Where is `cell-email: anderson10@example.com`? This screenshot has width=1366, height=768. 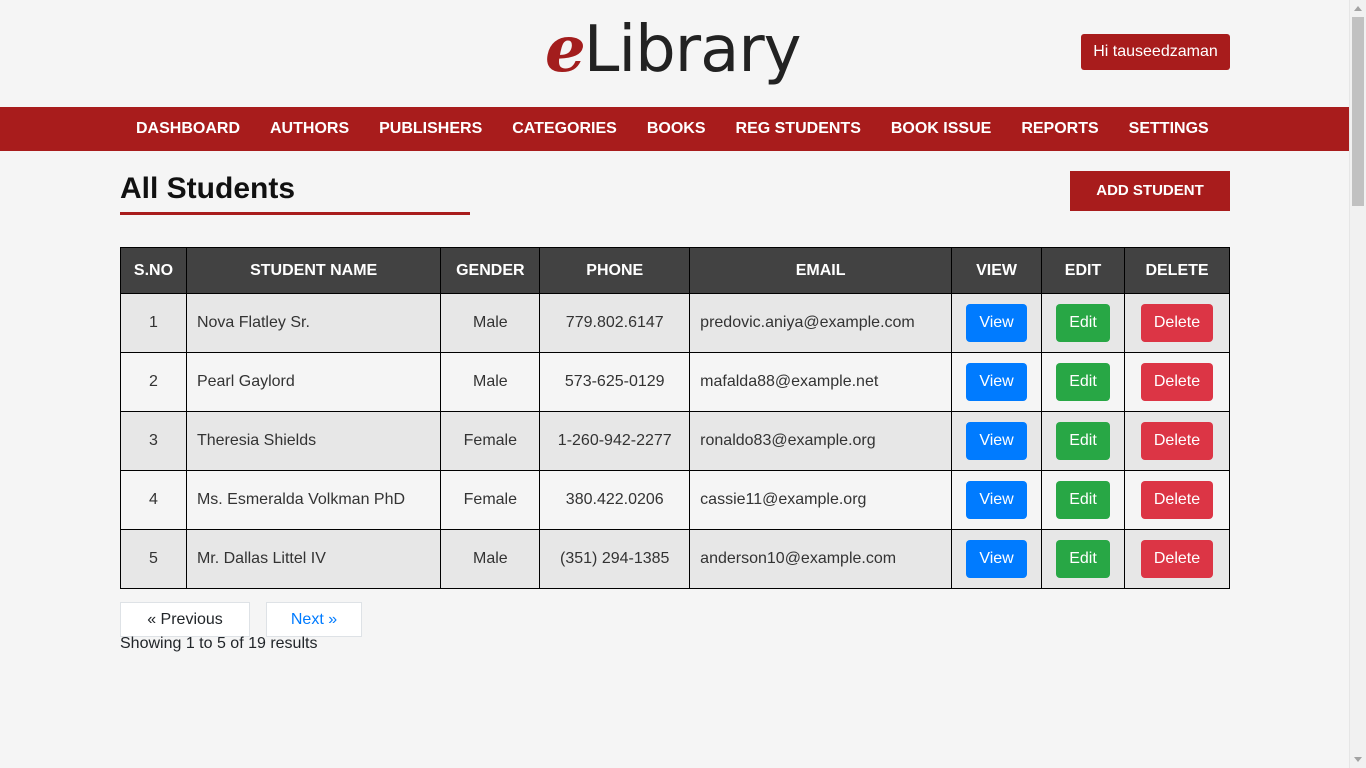 cell-email: anderson10@example.com is located at coordinates (821, 559).